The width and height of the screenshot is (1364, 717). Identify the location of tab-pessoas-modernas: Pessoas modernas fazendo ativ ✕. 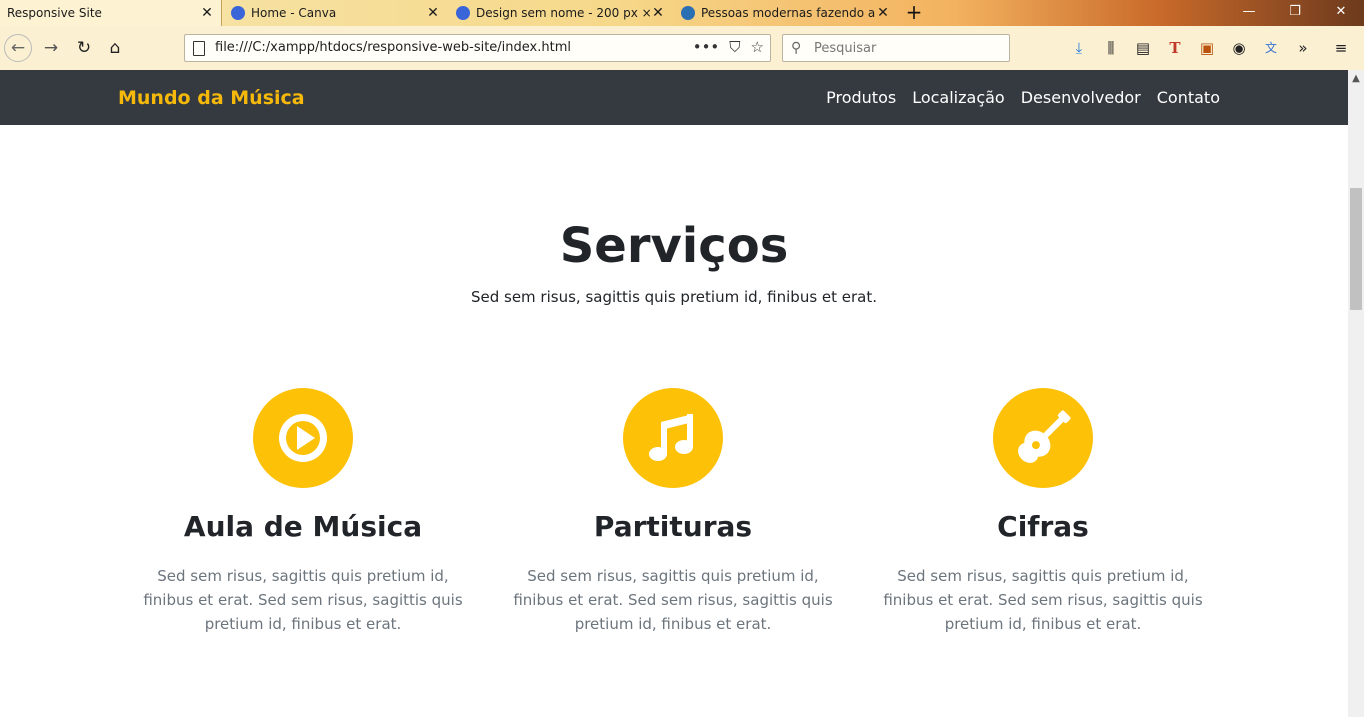
(785, 13).